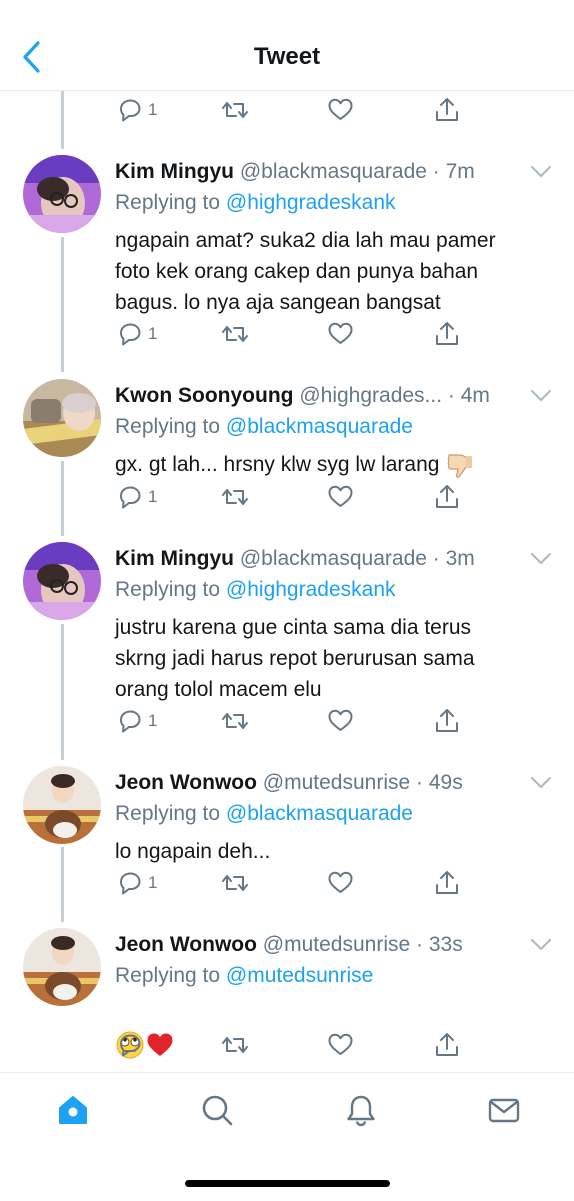 This screenshot has width=574, height=1201. Describe the element at coordinates (504, 1110) in the screenshot. I see `messages-icon` at that location.